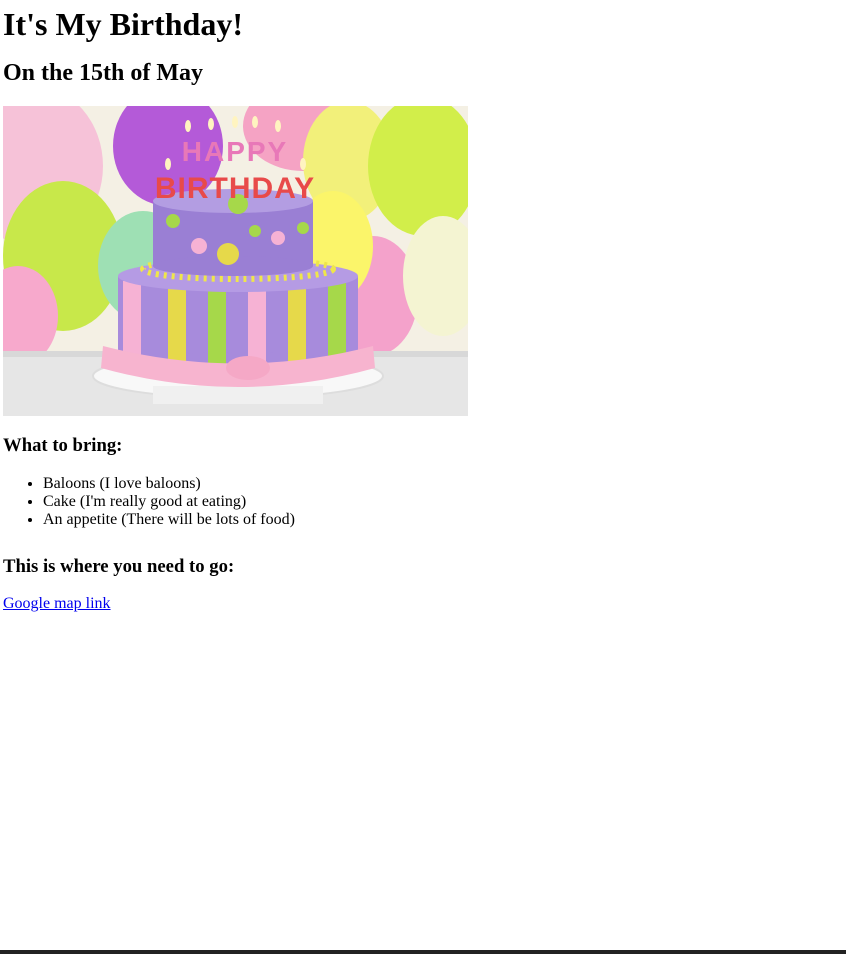  What do you see at coordinates (123, 24) in the screenshot?
I see `page-title: It's My Birthday!` at bounding box center [123, 24].